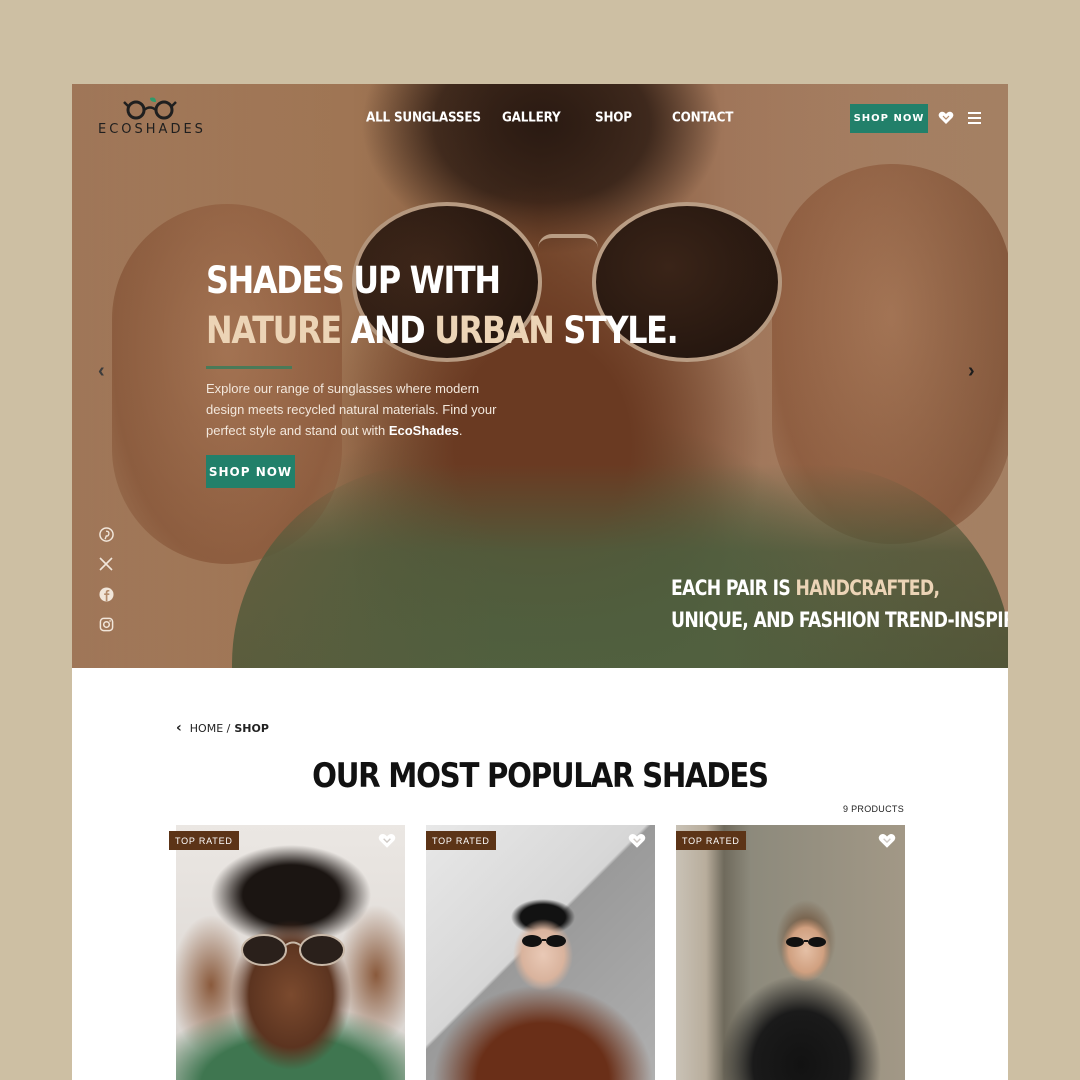 This screenshot has height=1080, width=1080. Describe the element at coordinates (460, 430) in the screenshot. I see `hero-description-end: .` at that location.